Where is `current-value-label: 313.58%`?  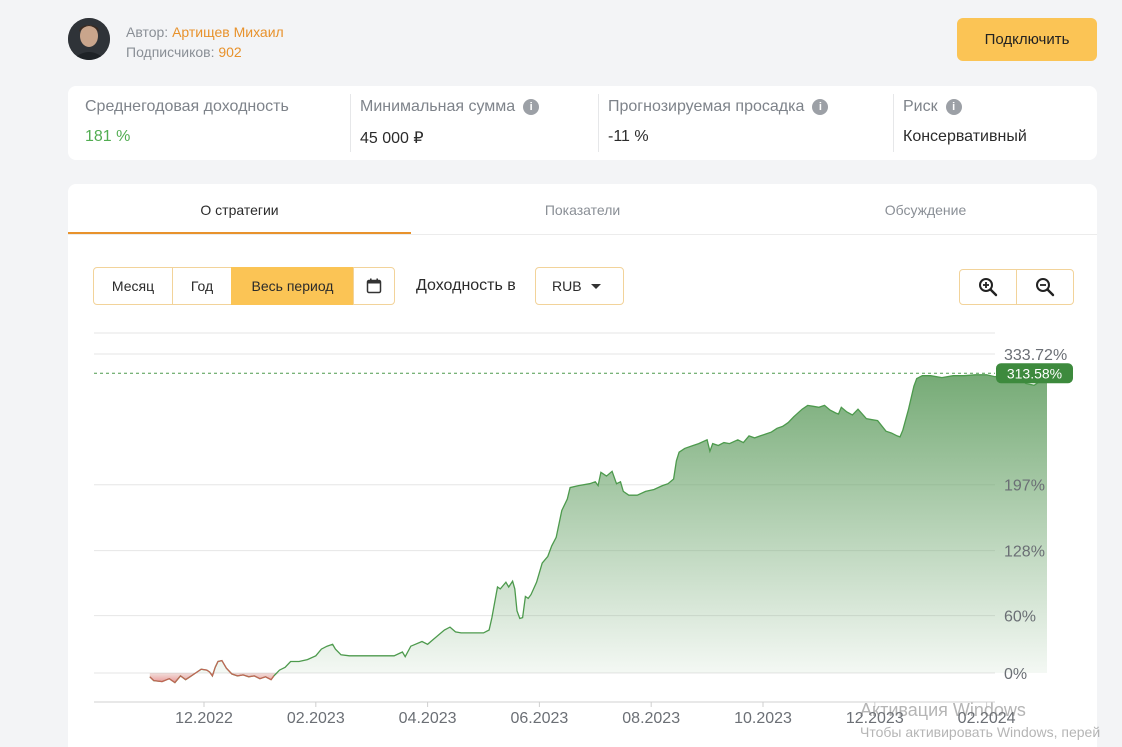 current-value-label: 313.58% is located at coordinates (1034, 373).